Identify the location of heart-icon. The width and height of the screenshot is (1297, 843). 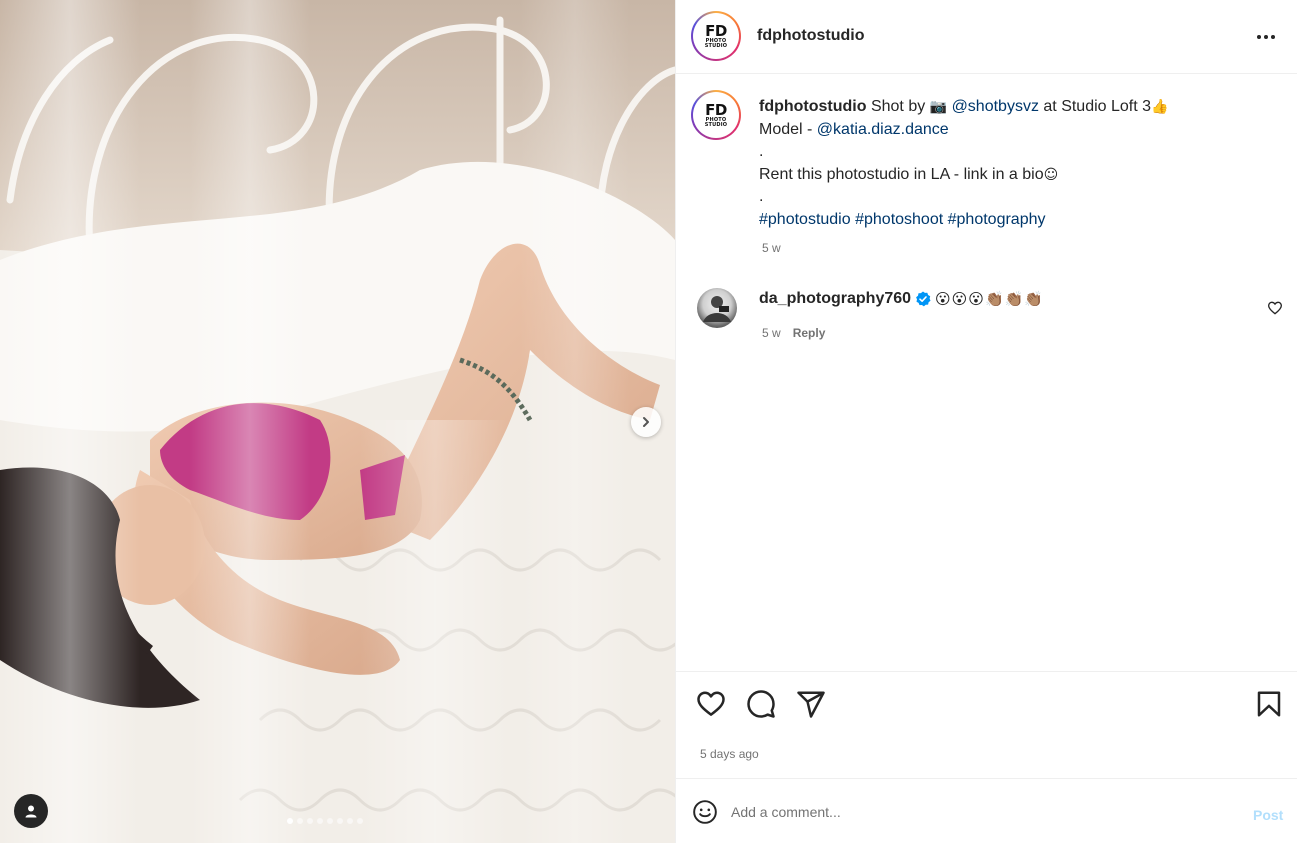
(711, 704).